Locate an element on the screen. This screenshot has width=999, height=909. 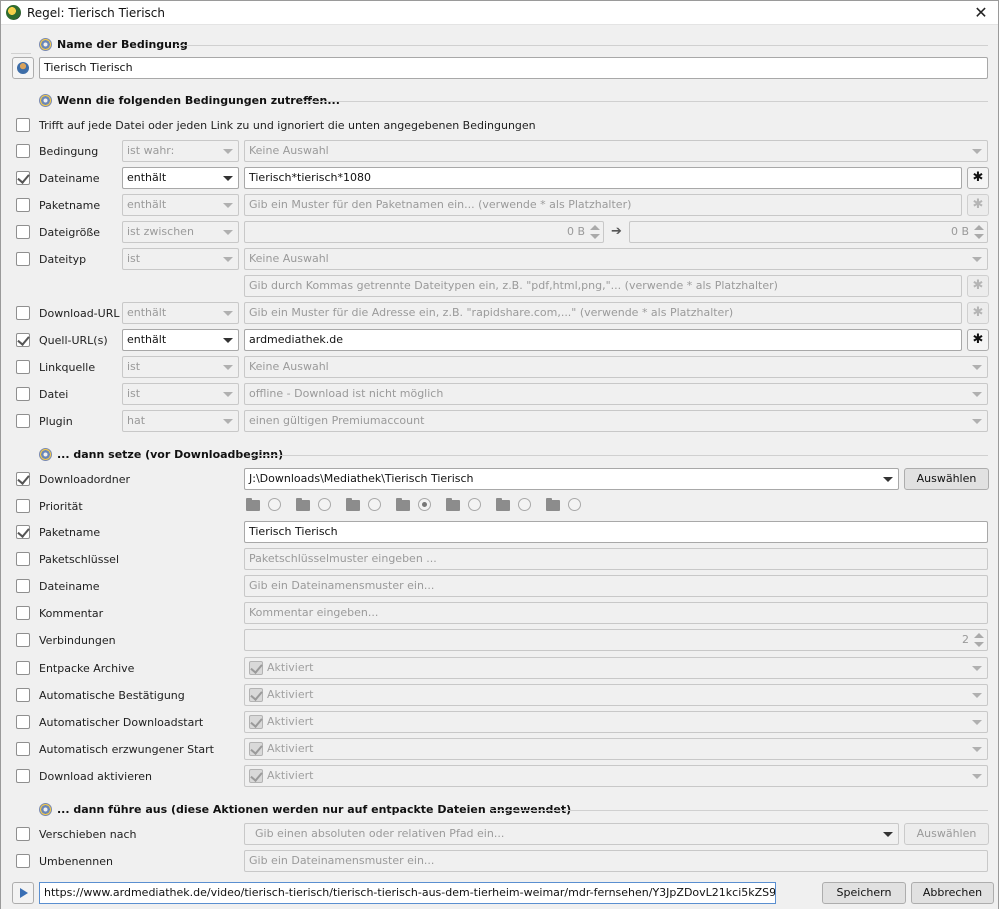
operator-value: enthält is located at coordinates (147, 204).